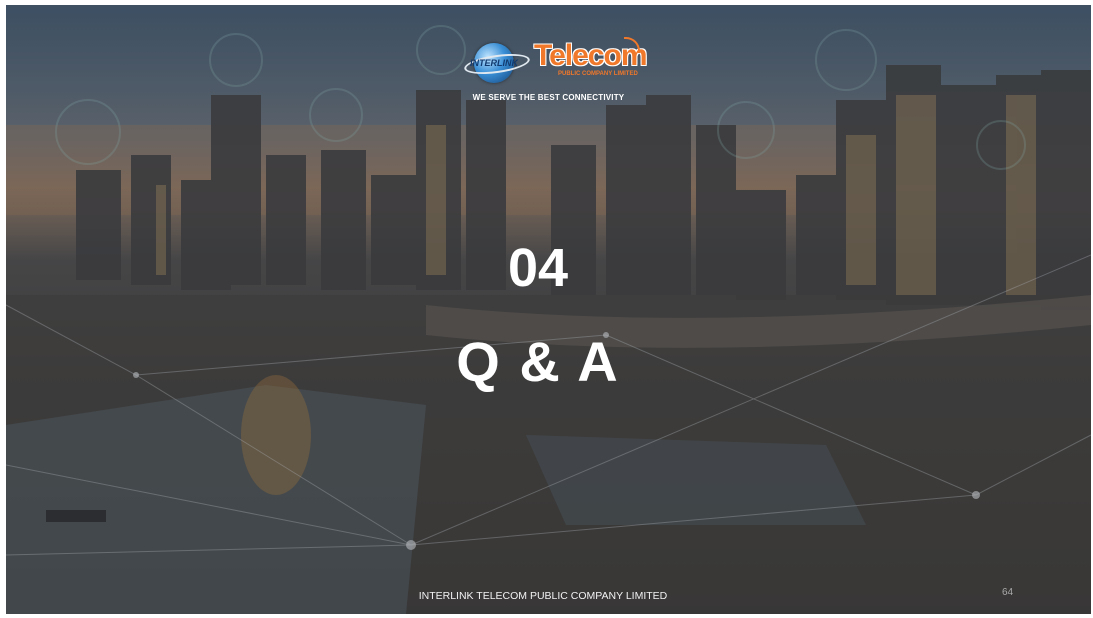 This screenshot has width=1093, height=618. Describe the element at coordinates (494, 63) in the screenshot. I see `logo-interlink-text: INTERLINK` at that location.